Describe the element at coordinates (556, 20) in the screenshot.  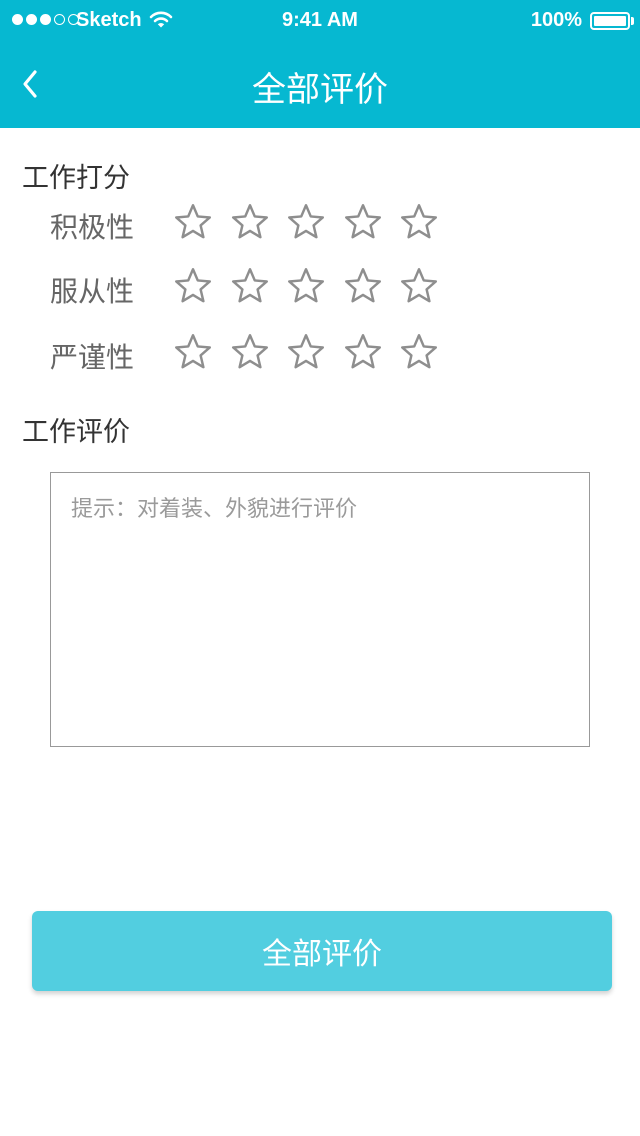
I see `battery-percentage: 100%` at that location.